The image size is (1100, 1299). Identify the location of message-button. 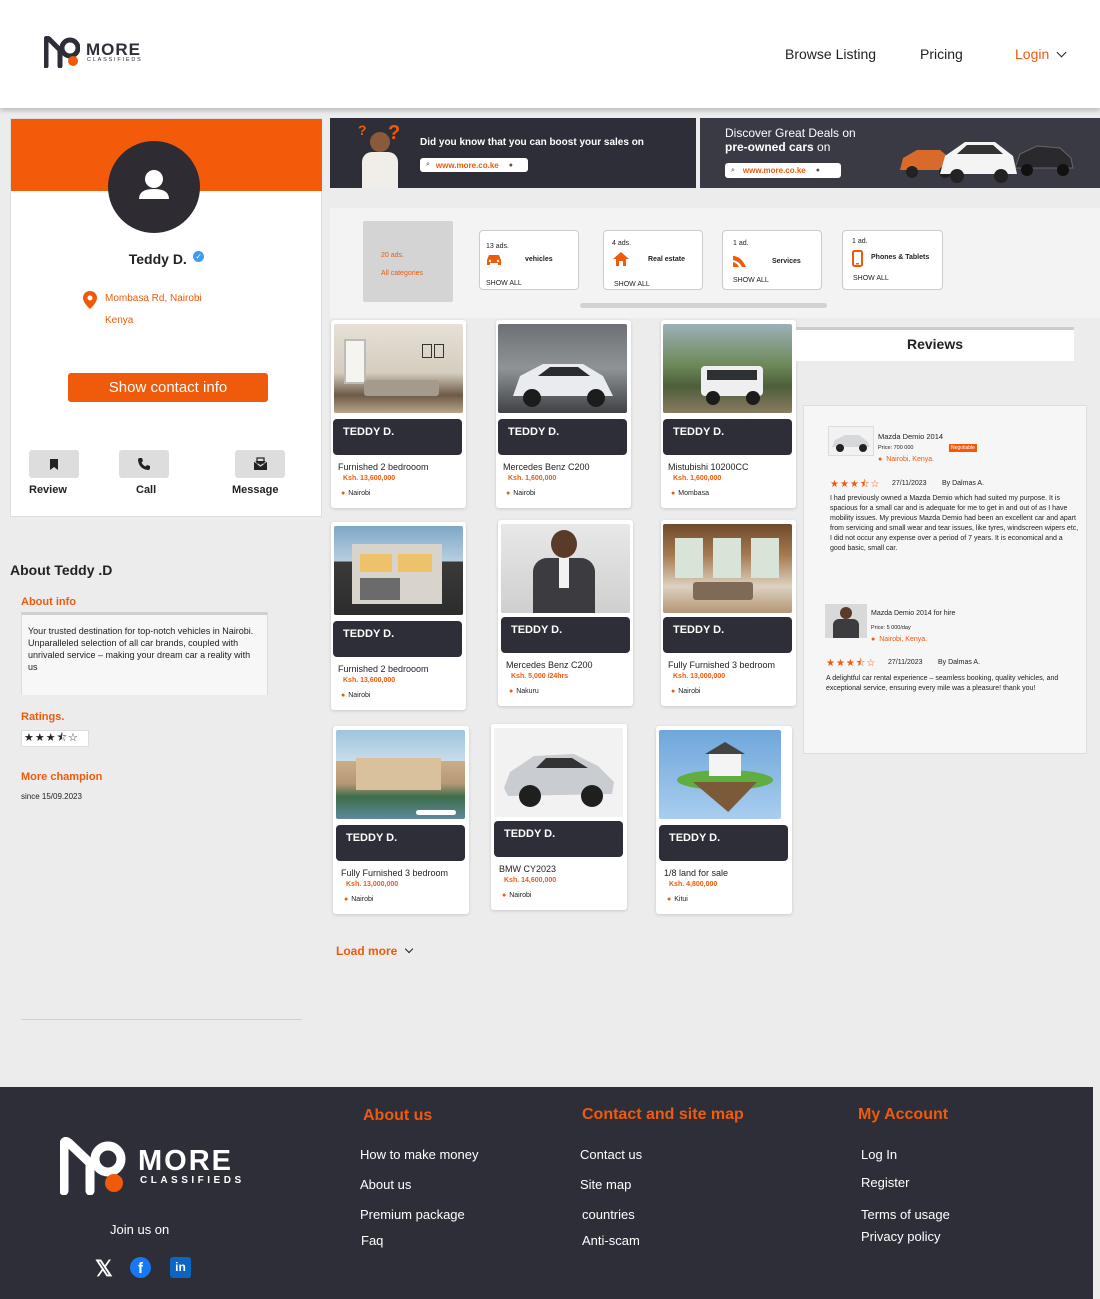
(260, 464).